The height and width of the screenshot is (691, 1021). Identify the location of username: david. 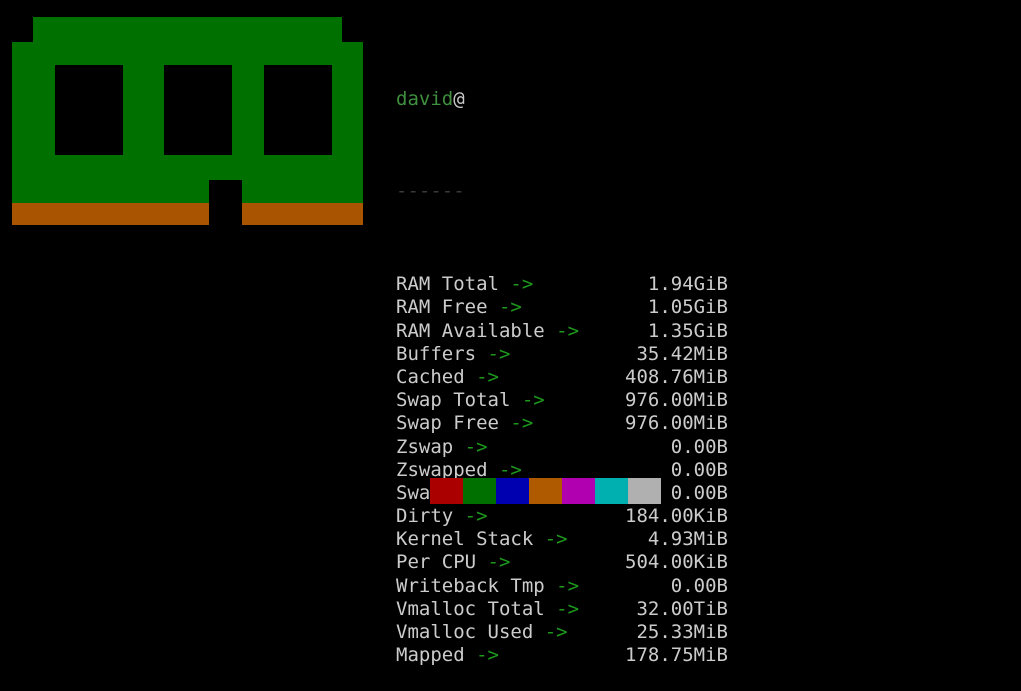
(425, 98).